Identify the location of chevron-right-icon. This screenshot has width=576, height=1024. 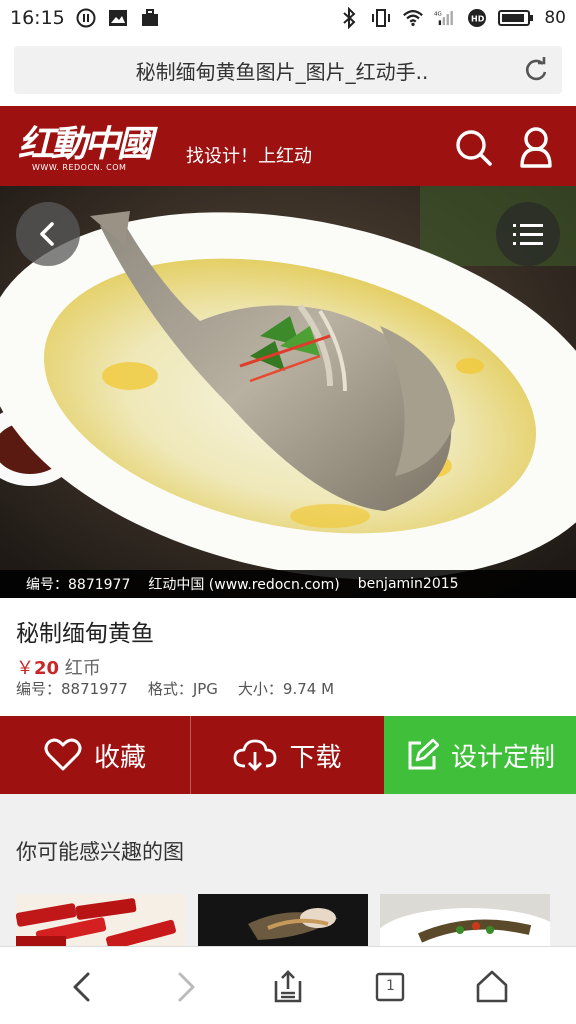
(186, 987).